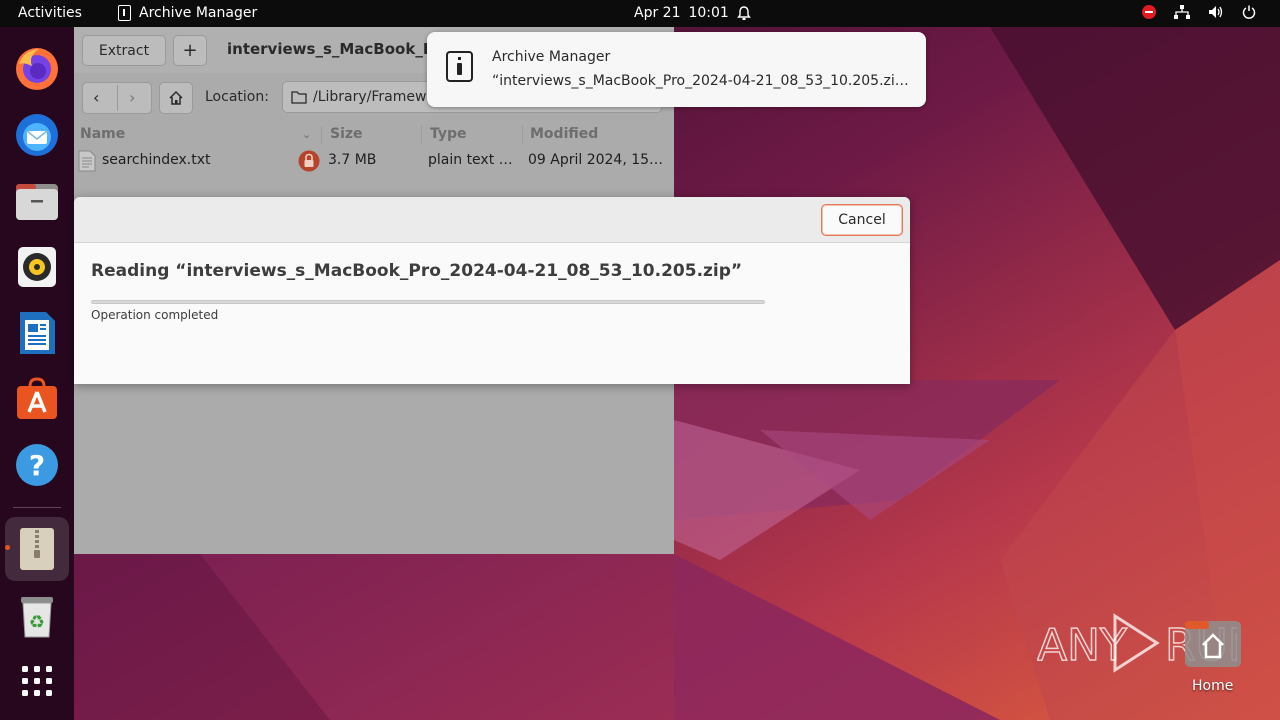 The image size is (1280, 720). What do you see at coordinates (1182, 12) in the screenshot?
I see `network-icon` at bounding box center [1182, 12].